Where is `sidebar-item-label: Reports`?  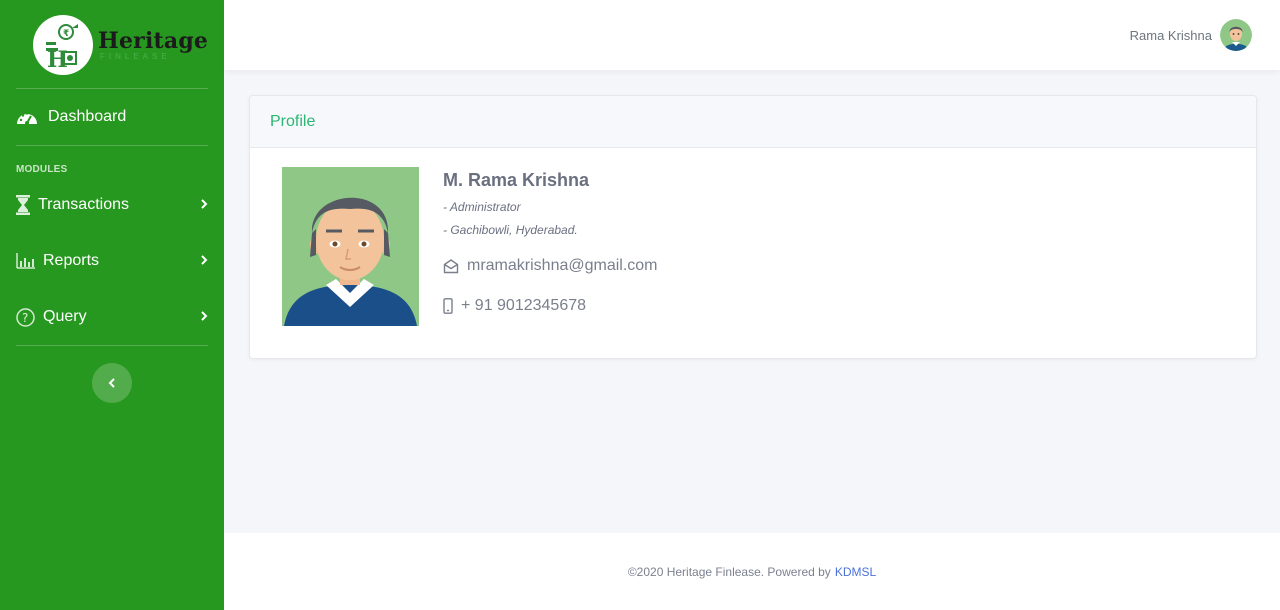
sidebar-item-label: Reports is located at coordinates (71, 260).